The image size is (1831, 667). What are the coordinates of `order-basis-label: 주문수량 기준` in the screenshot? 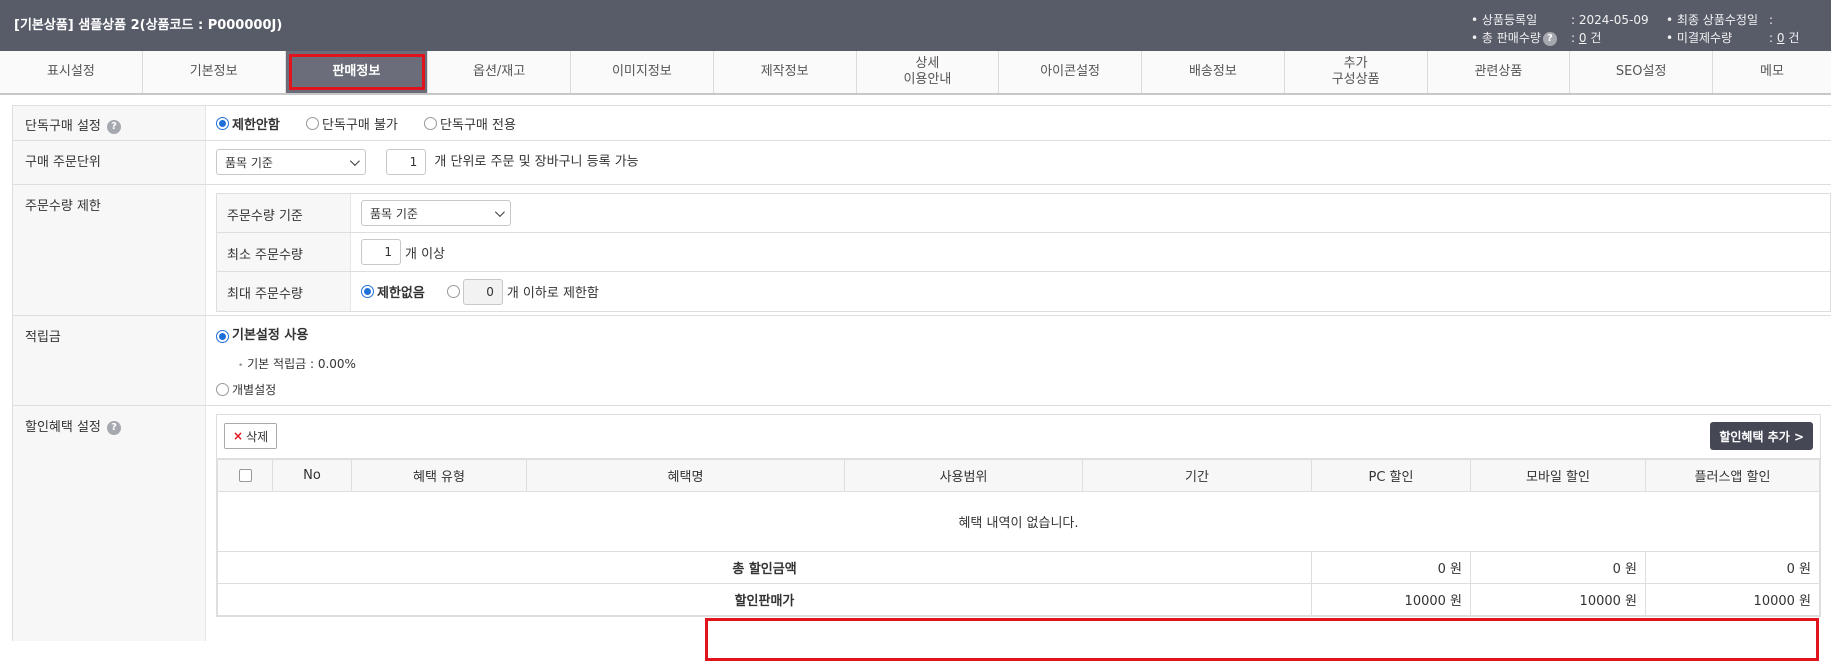 It's located at (284, 213).